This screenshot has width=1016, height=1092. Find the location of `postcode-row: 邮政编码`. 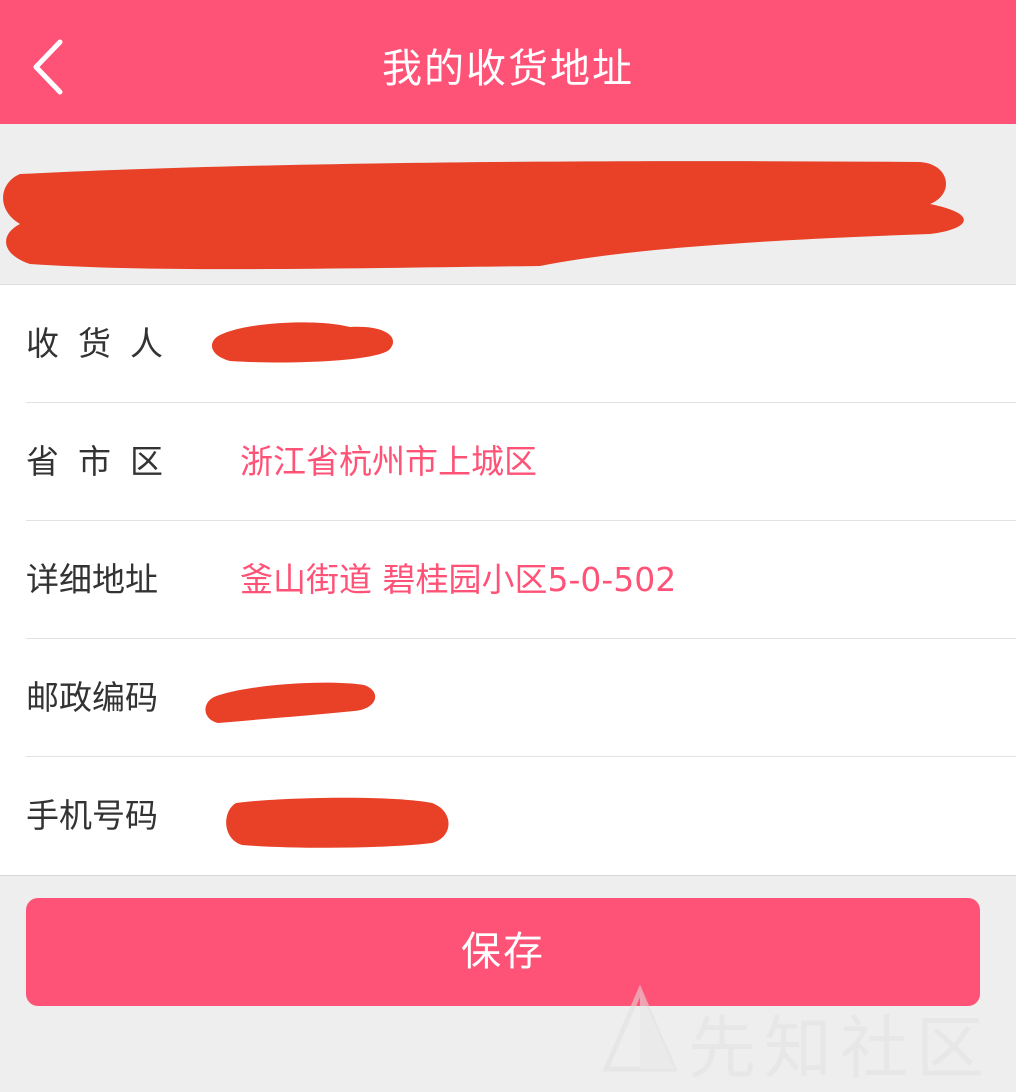

postcode-row: 邮政编码 is located at coordinates (521, 698).